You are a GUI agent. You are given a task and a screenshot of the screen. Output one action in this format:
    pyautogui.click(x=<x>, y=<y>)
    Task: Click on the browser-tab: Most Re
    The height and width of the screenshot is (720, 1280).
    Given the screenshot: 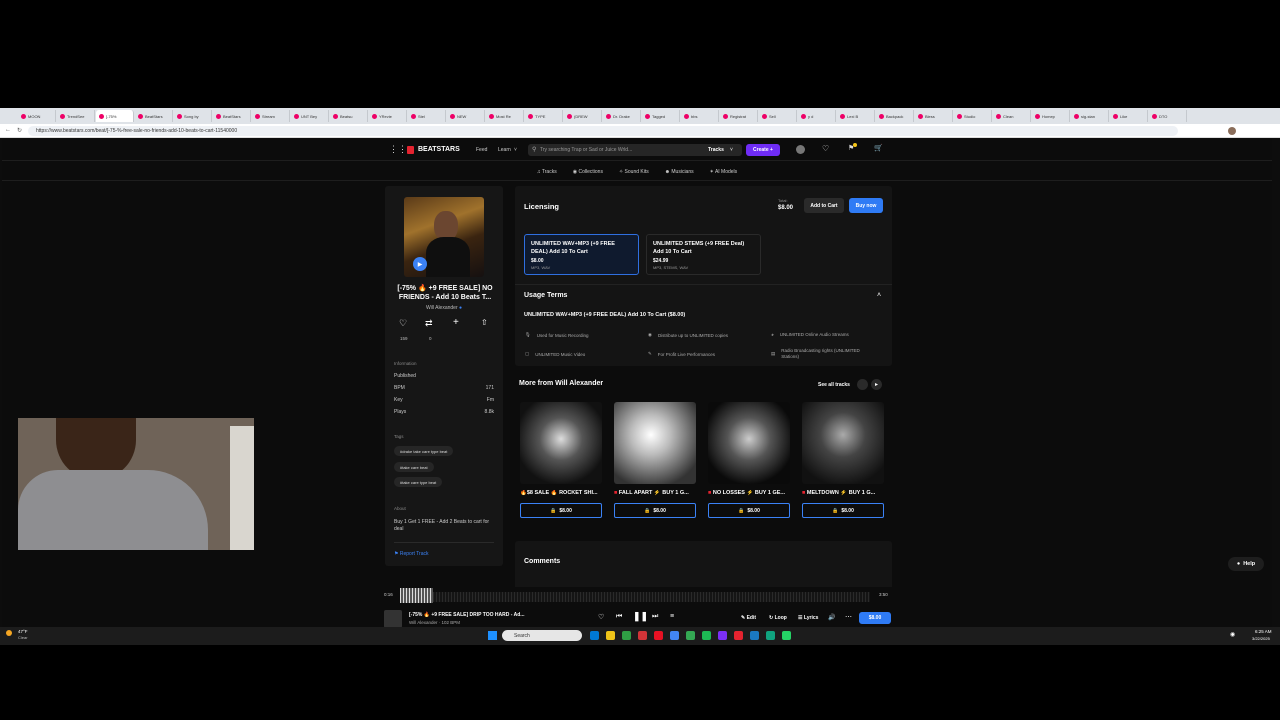 What is the action you would take?
    pyautogui.click(x=505, y=116)
    